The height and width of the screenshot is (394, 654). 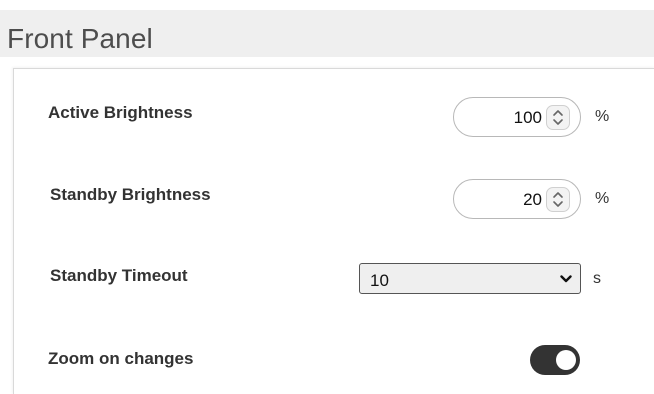 I want to click on standby-brightness-spinner, so click(x=558, y=199).